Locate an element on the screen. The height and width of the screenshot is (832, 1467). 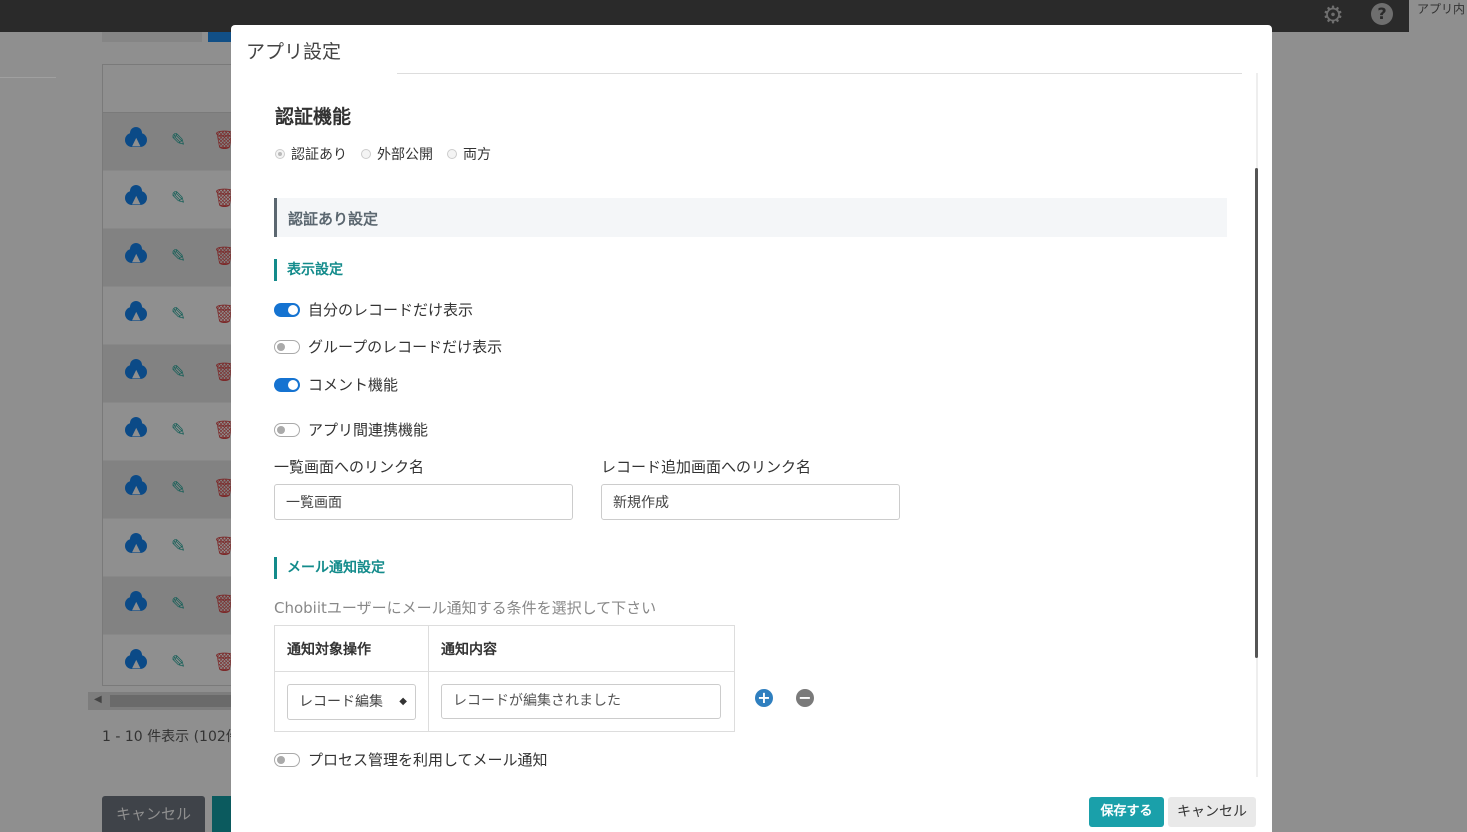
operation-select-value: レコード編集 is located at coordinates (341, 701).